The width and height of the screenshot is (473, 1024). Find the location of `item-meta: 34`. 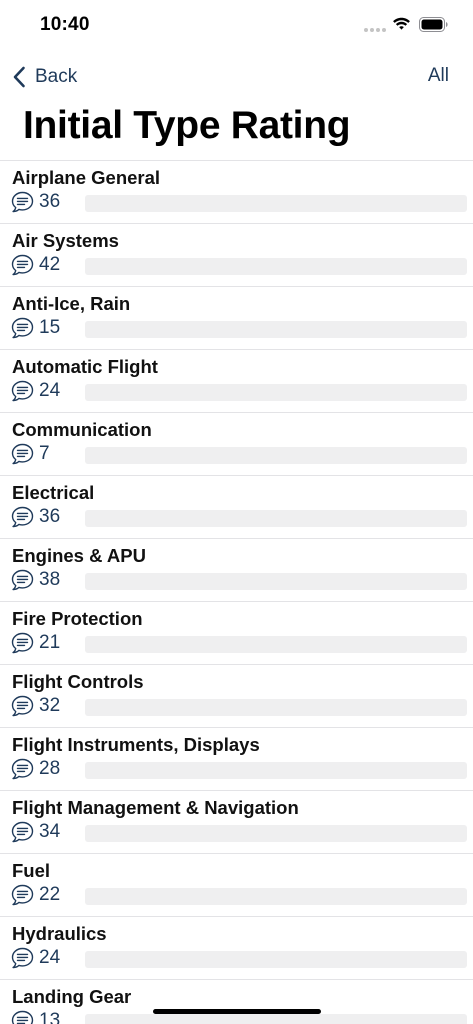

item-meta: 34 is located at coordinates (35, 832).